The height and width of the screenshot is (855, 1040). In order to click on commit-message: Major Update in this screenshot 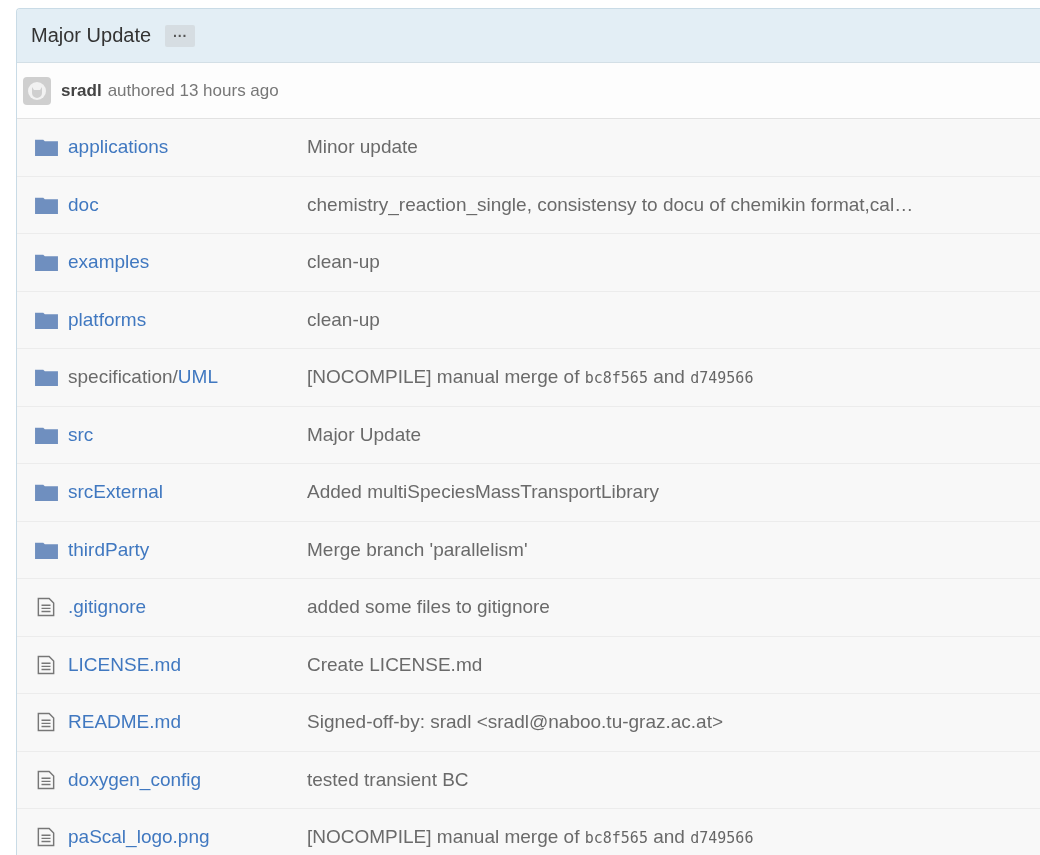, I will do `click(91, 35)`.